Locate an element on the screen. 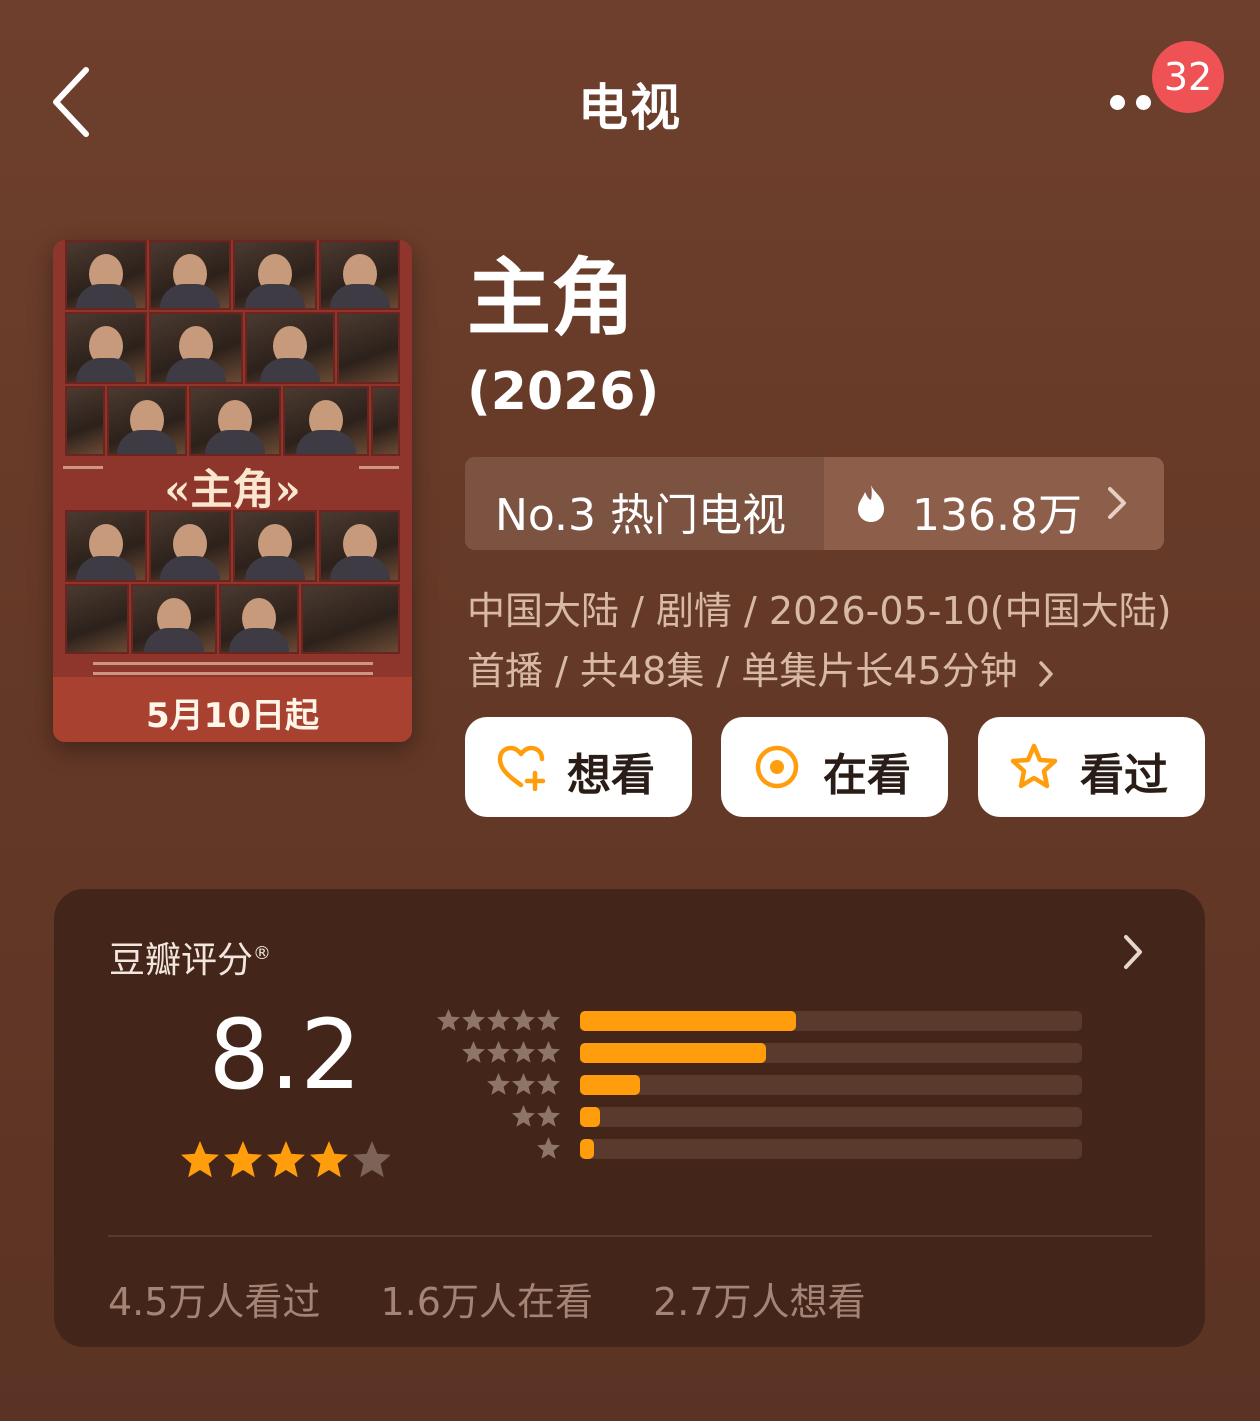 Image resolution: width=1260 pixels, height=1421 pixels. watch-stats: 4.5万人看过 1.6万人在看 2.7万人想看 is located at coordinates (511, 1298).